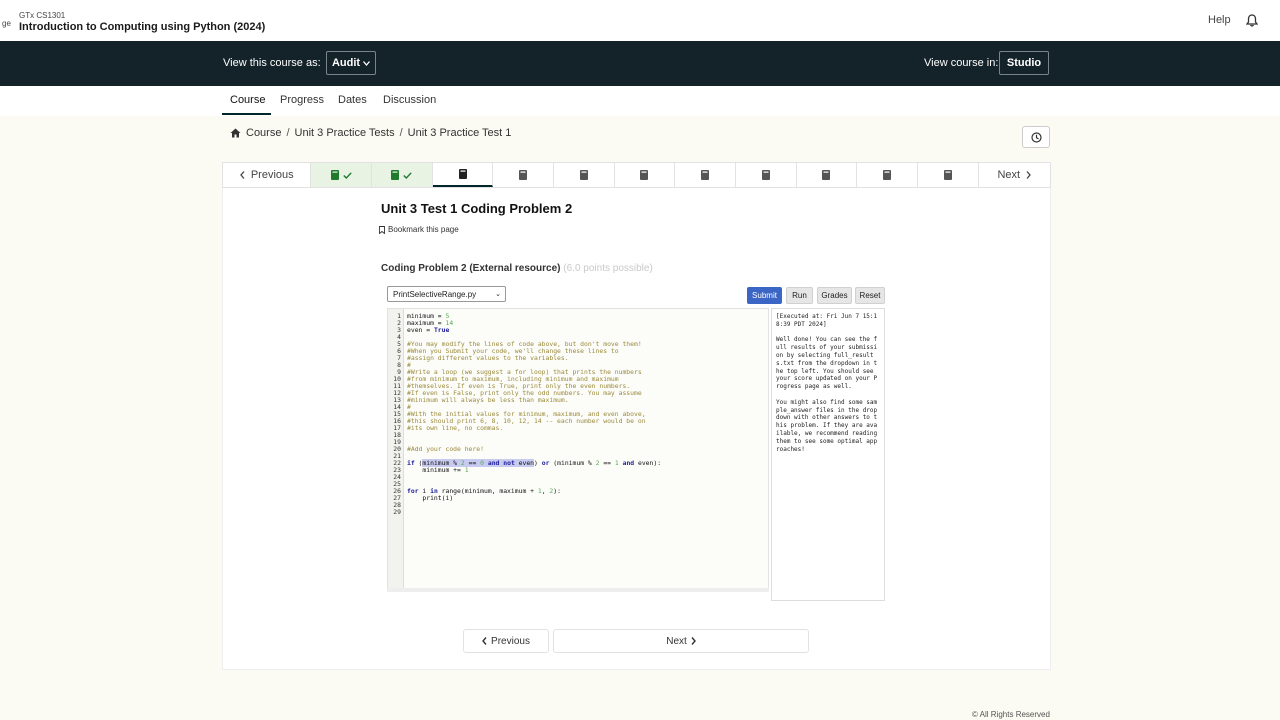 This screenshot has height=720, width=1280. What do you see at coordinates (352, 103) in the screenshot?
I see `tab-dates: Dates` at bounding box center [352, 103].